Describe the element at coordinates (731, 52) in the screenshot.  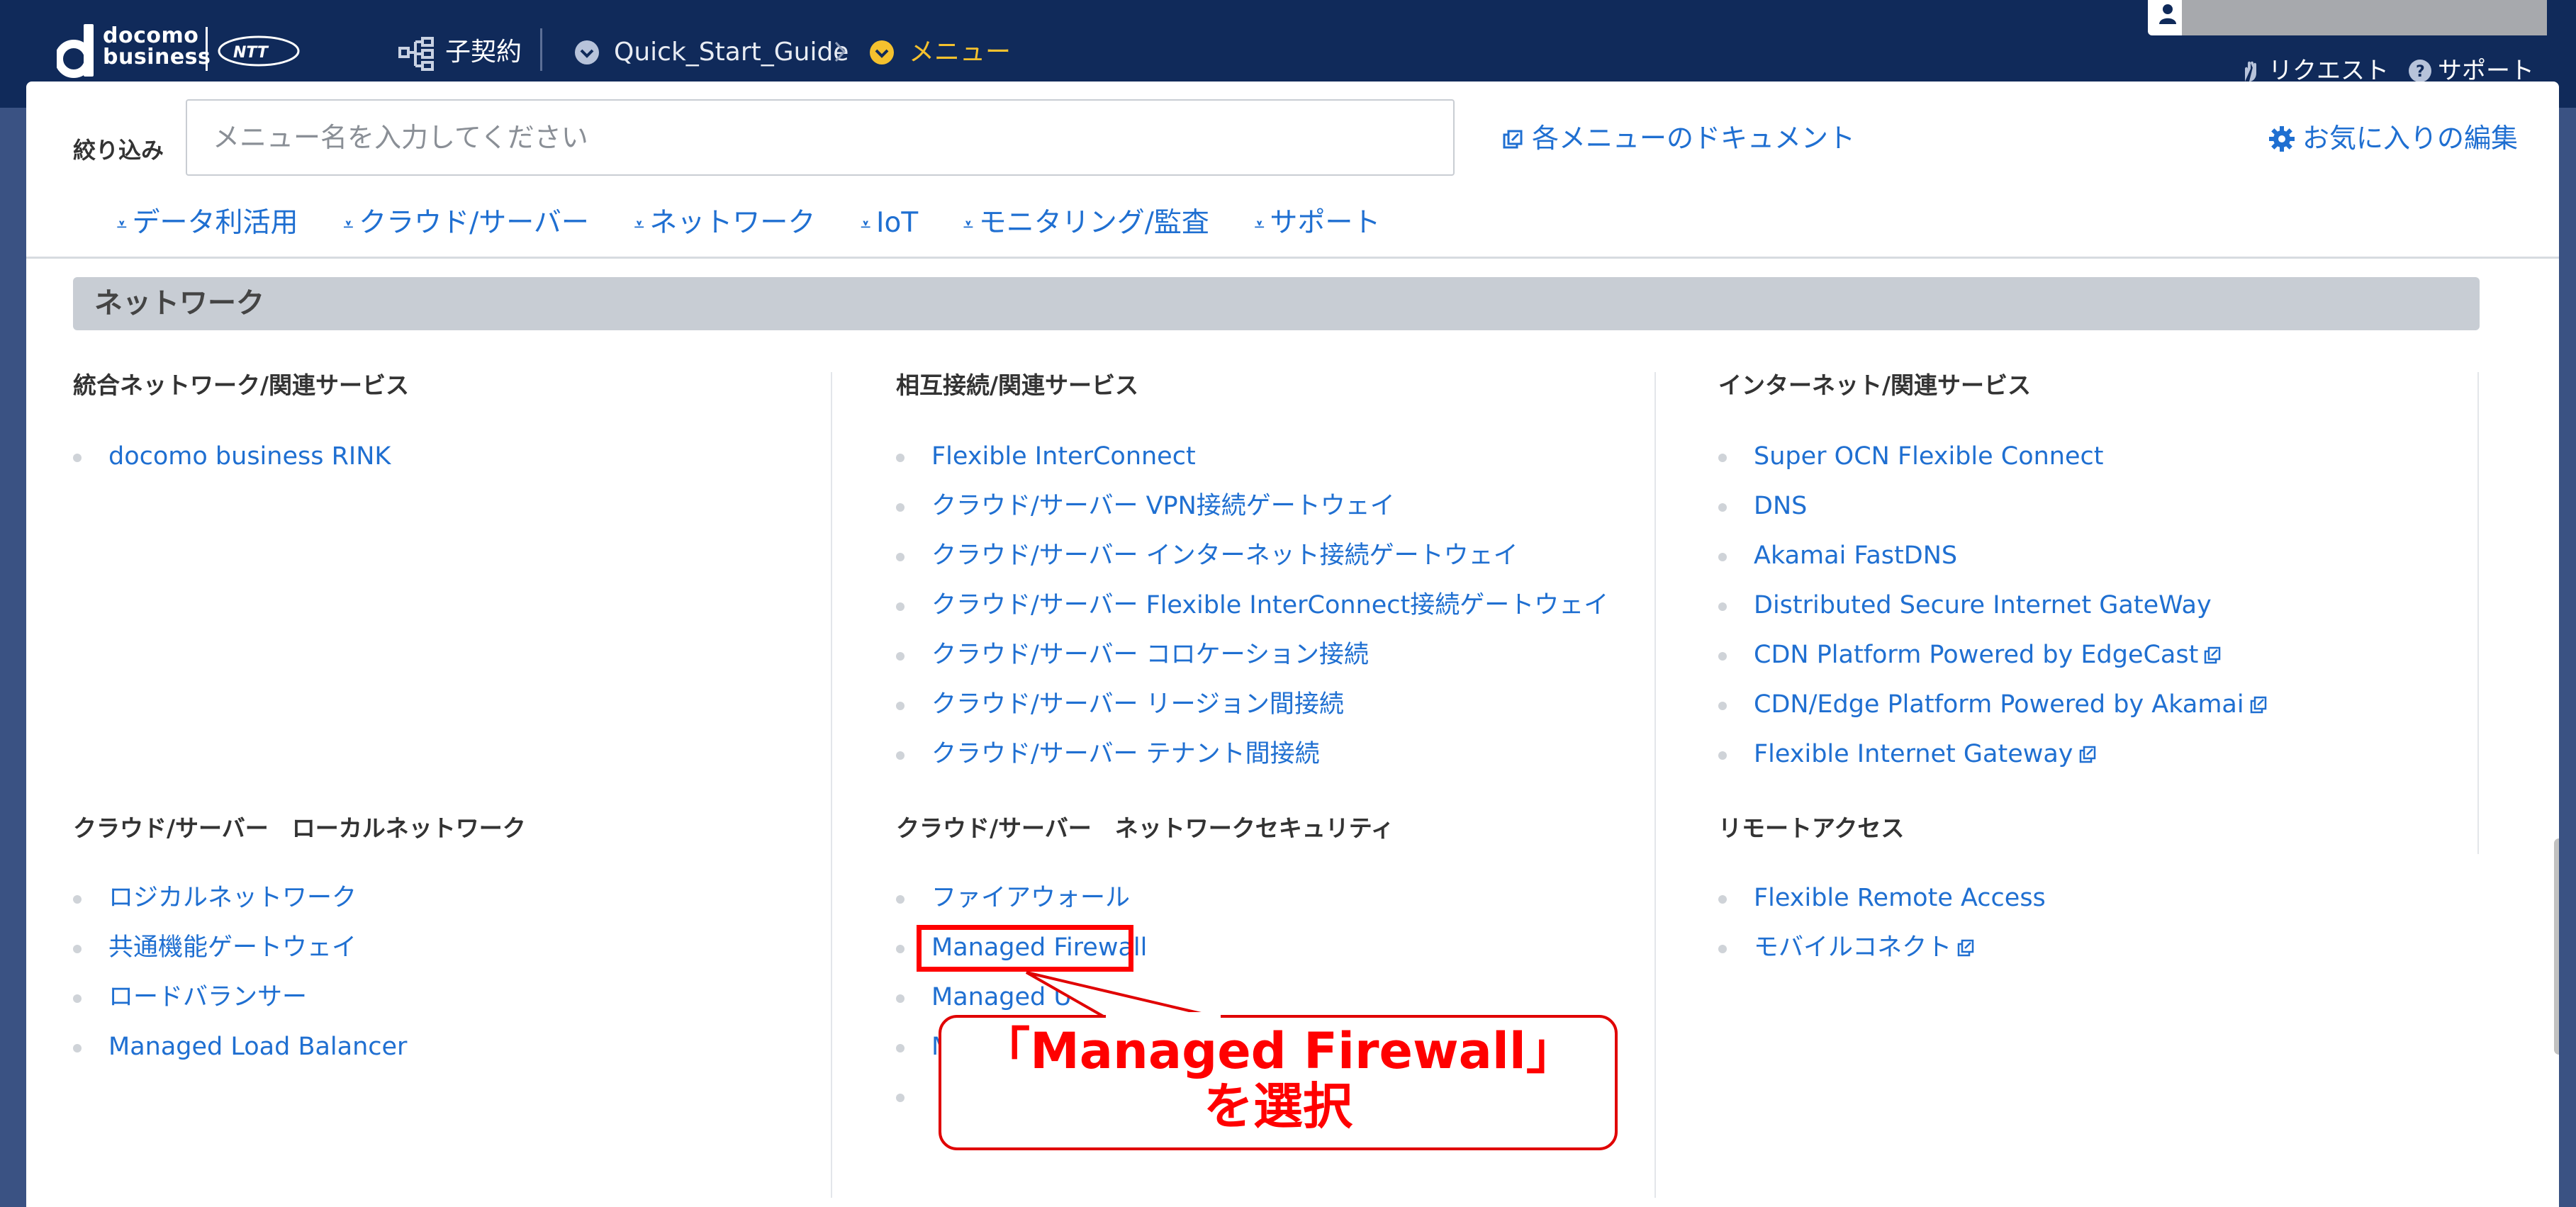
I see `breadcrumb-guide: Quick_Start_Guide` at that location.